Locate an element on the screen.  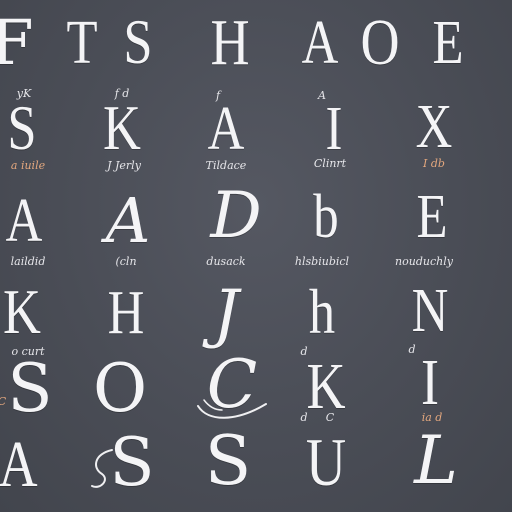
glyph-r5-5: N is located at coordinates (430, 311).